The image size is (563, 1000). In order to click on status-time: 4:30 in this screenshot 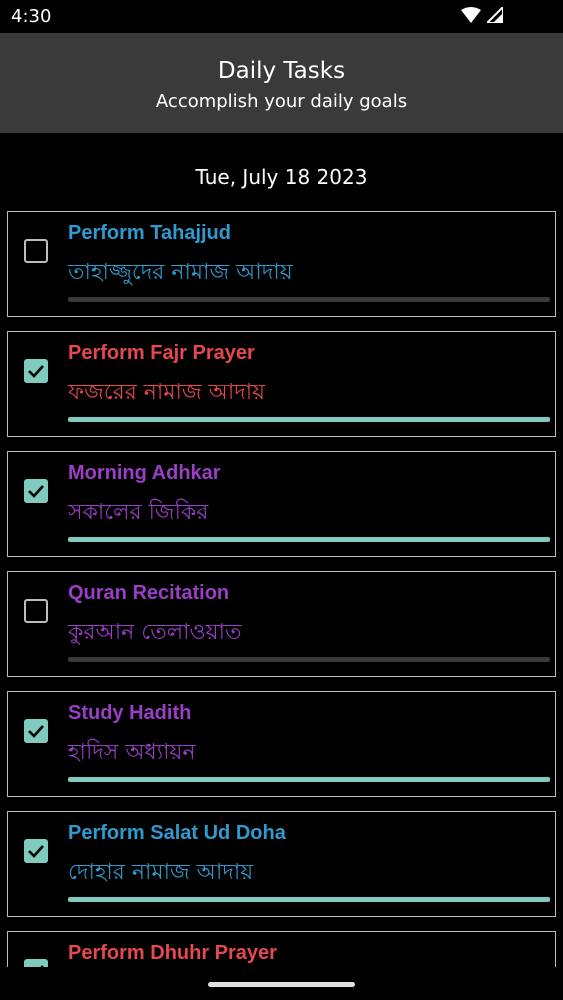, I will do `click(31, 16)`.